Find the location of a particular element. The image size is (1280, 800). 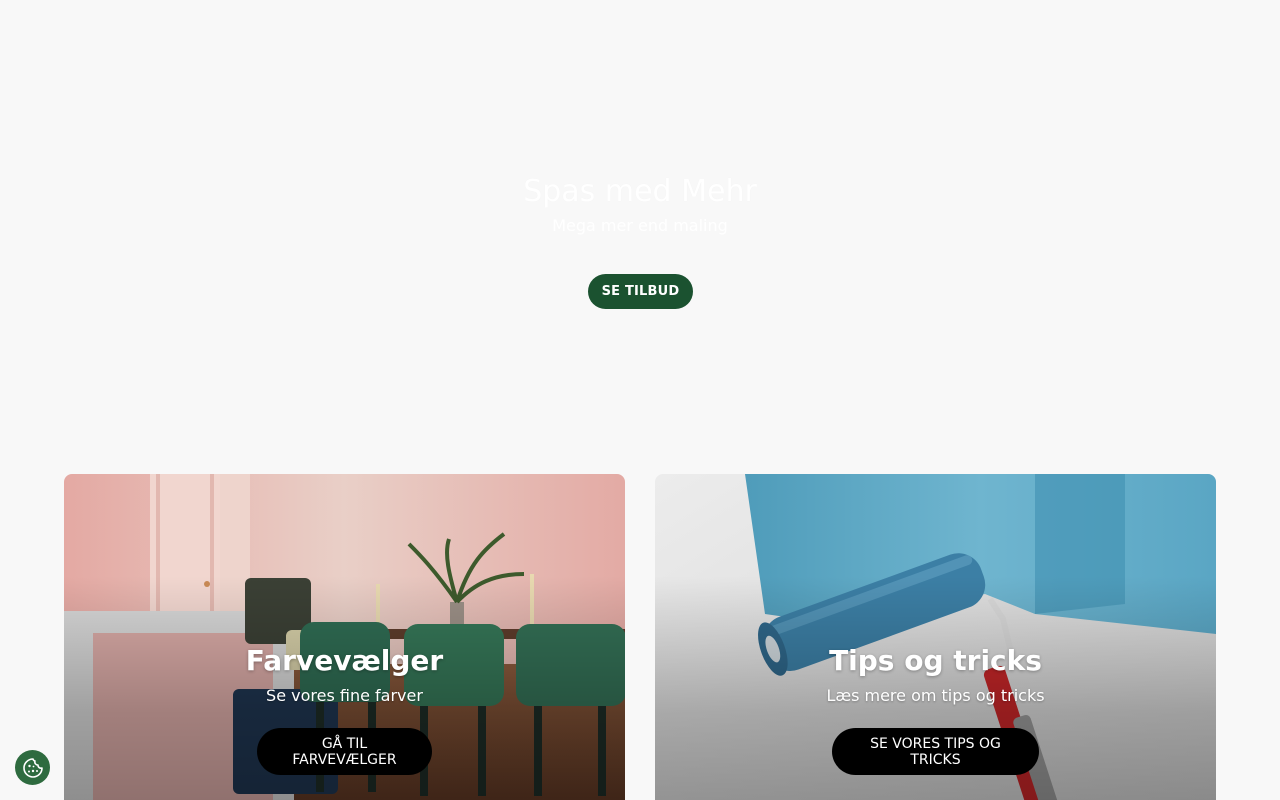

cookie-settings-button is located at coordinates (32, 767).